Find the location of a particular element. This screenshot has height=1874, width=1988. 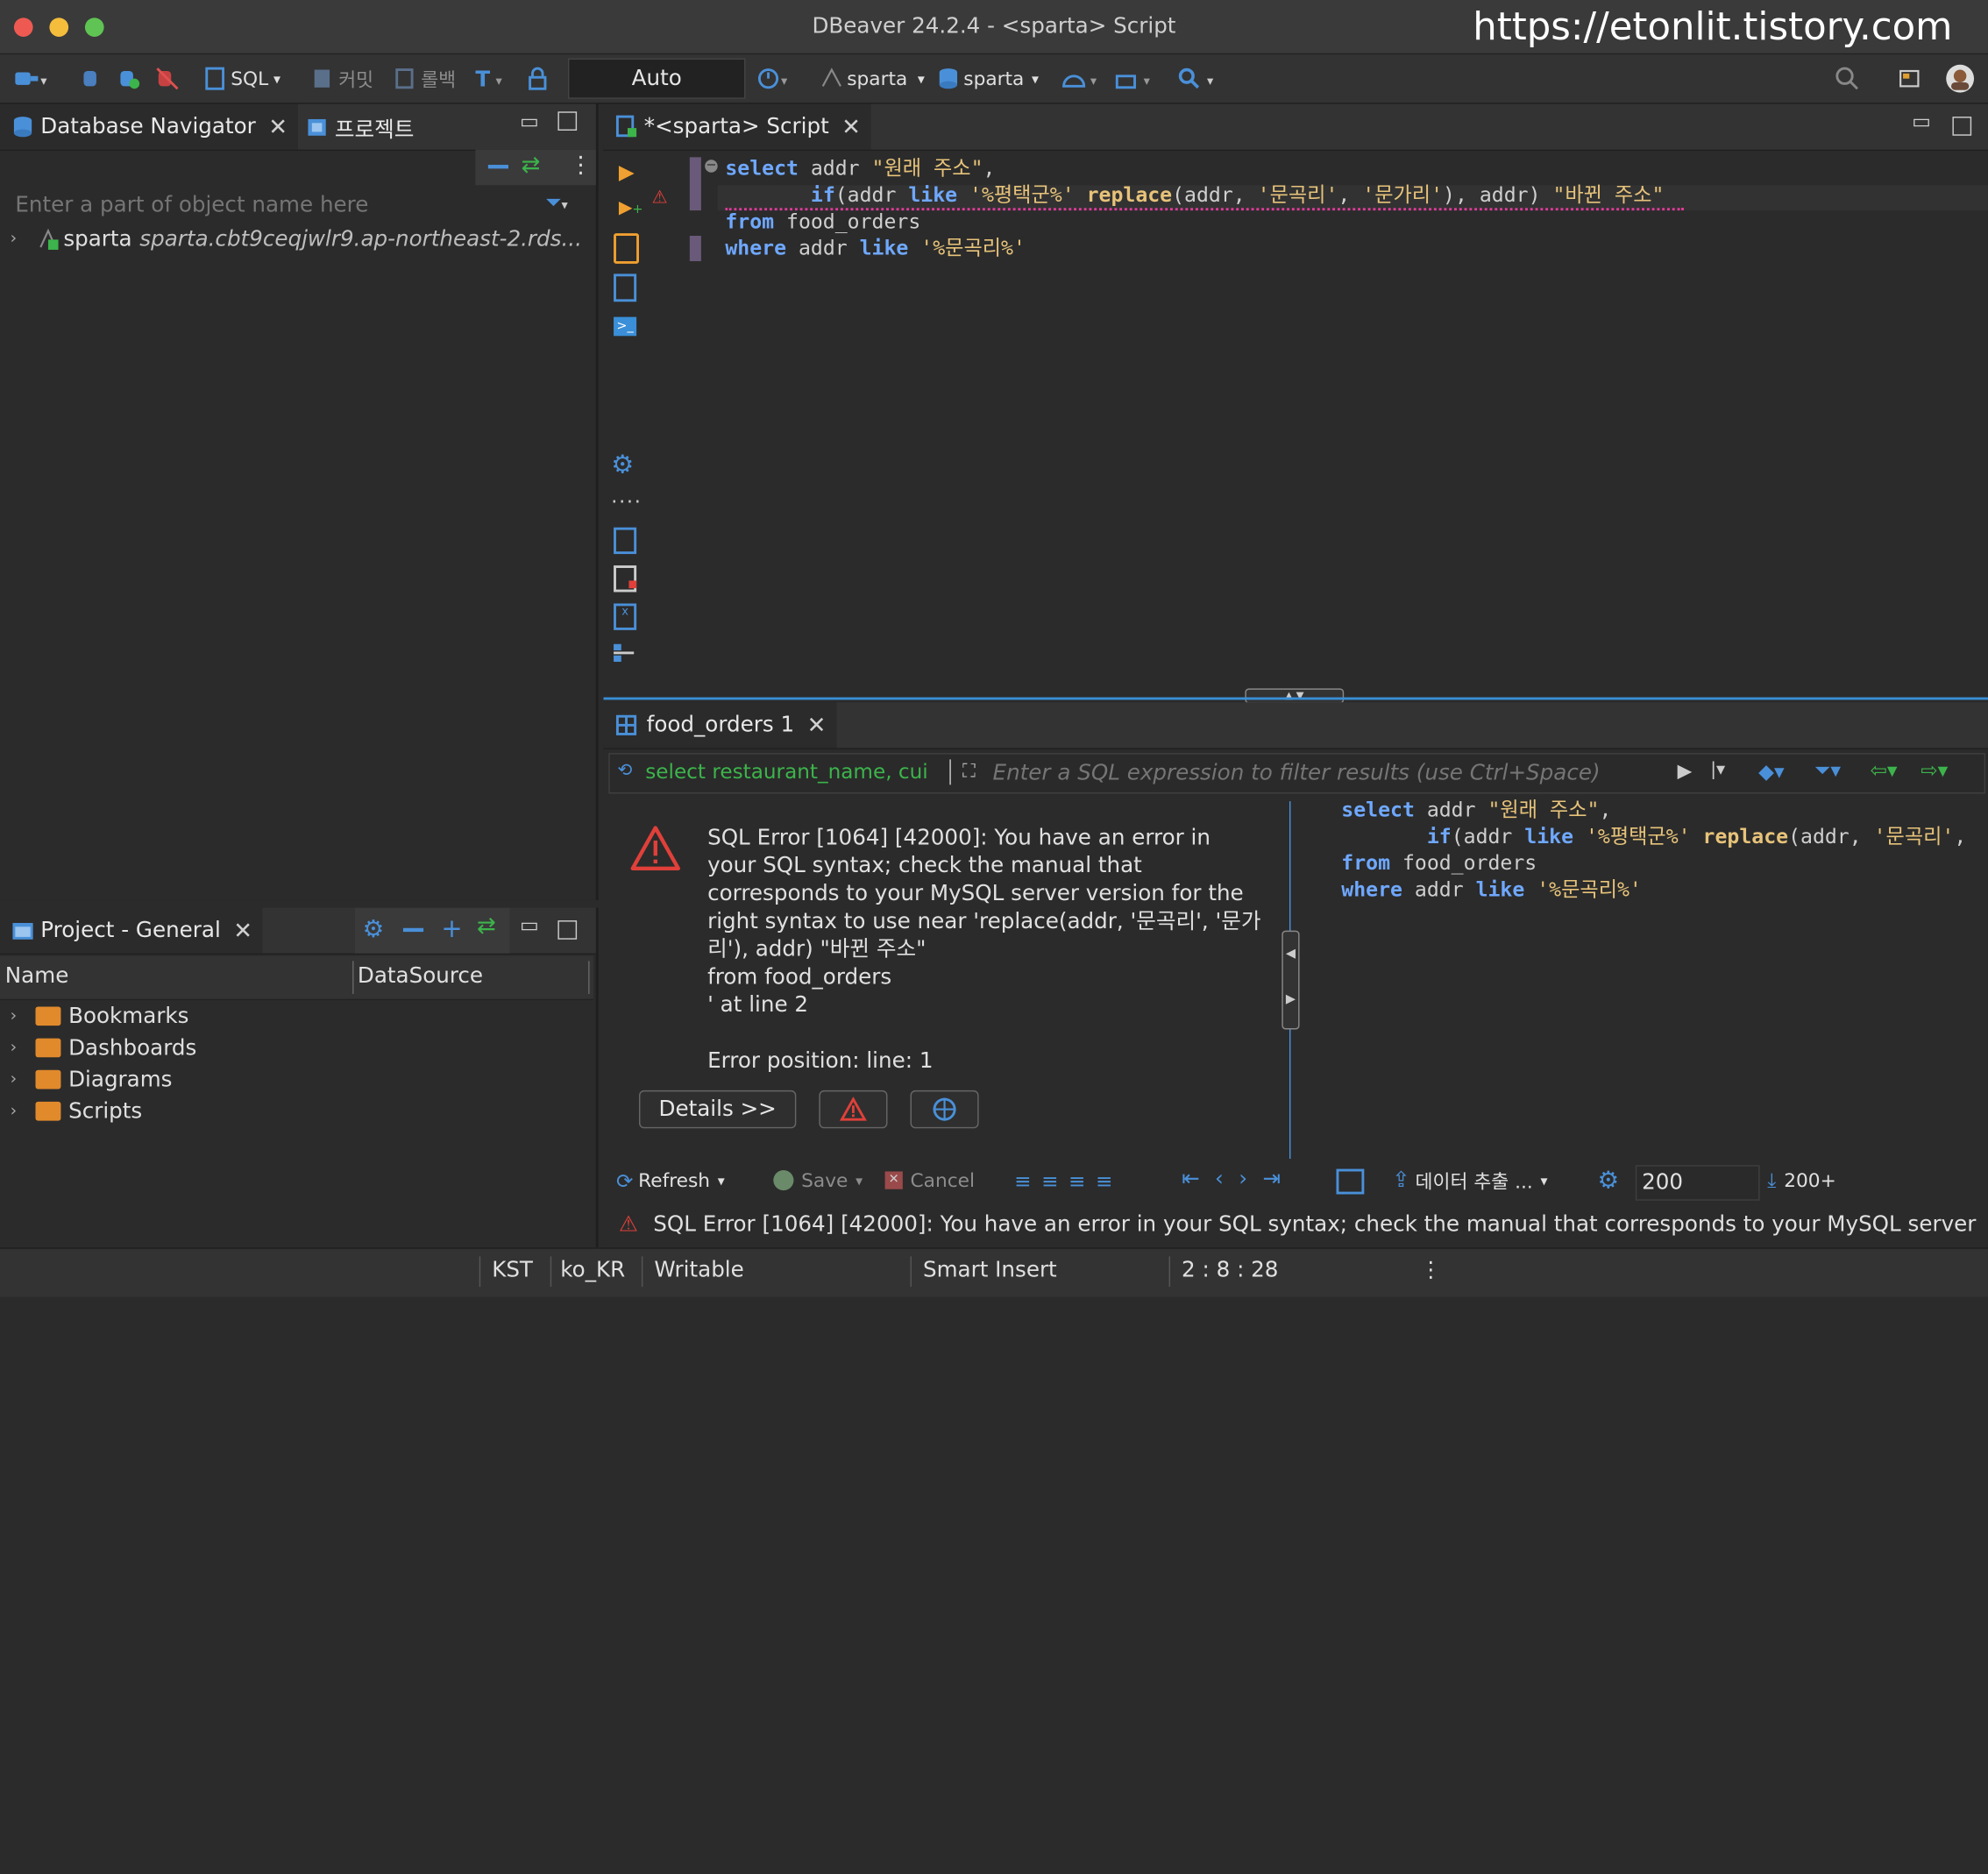

splitter-handle: ▲ ▼ is located at coordinates (1295, 696).